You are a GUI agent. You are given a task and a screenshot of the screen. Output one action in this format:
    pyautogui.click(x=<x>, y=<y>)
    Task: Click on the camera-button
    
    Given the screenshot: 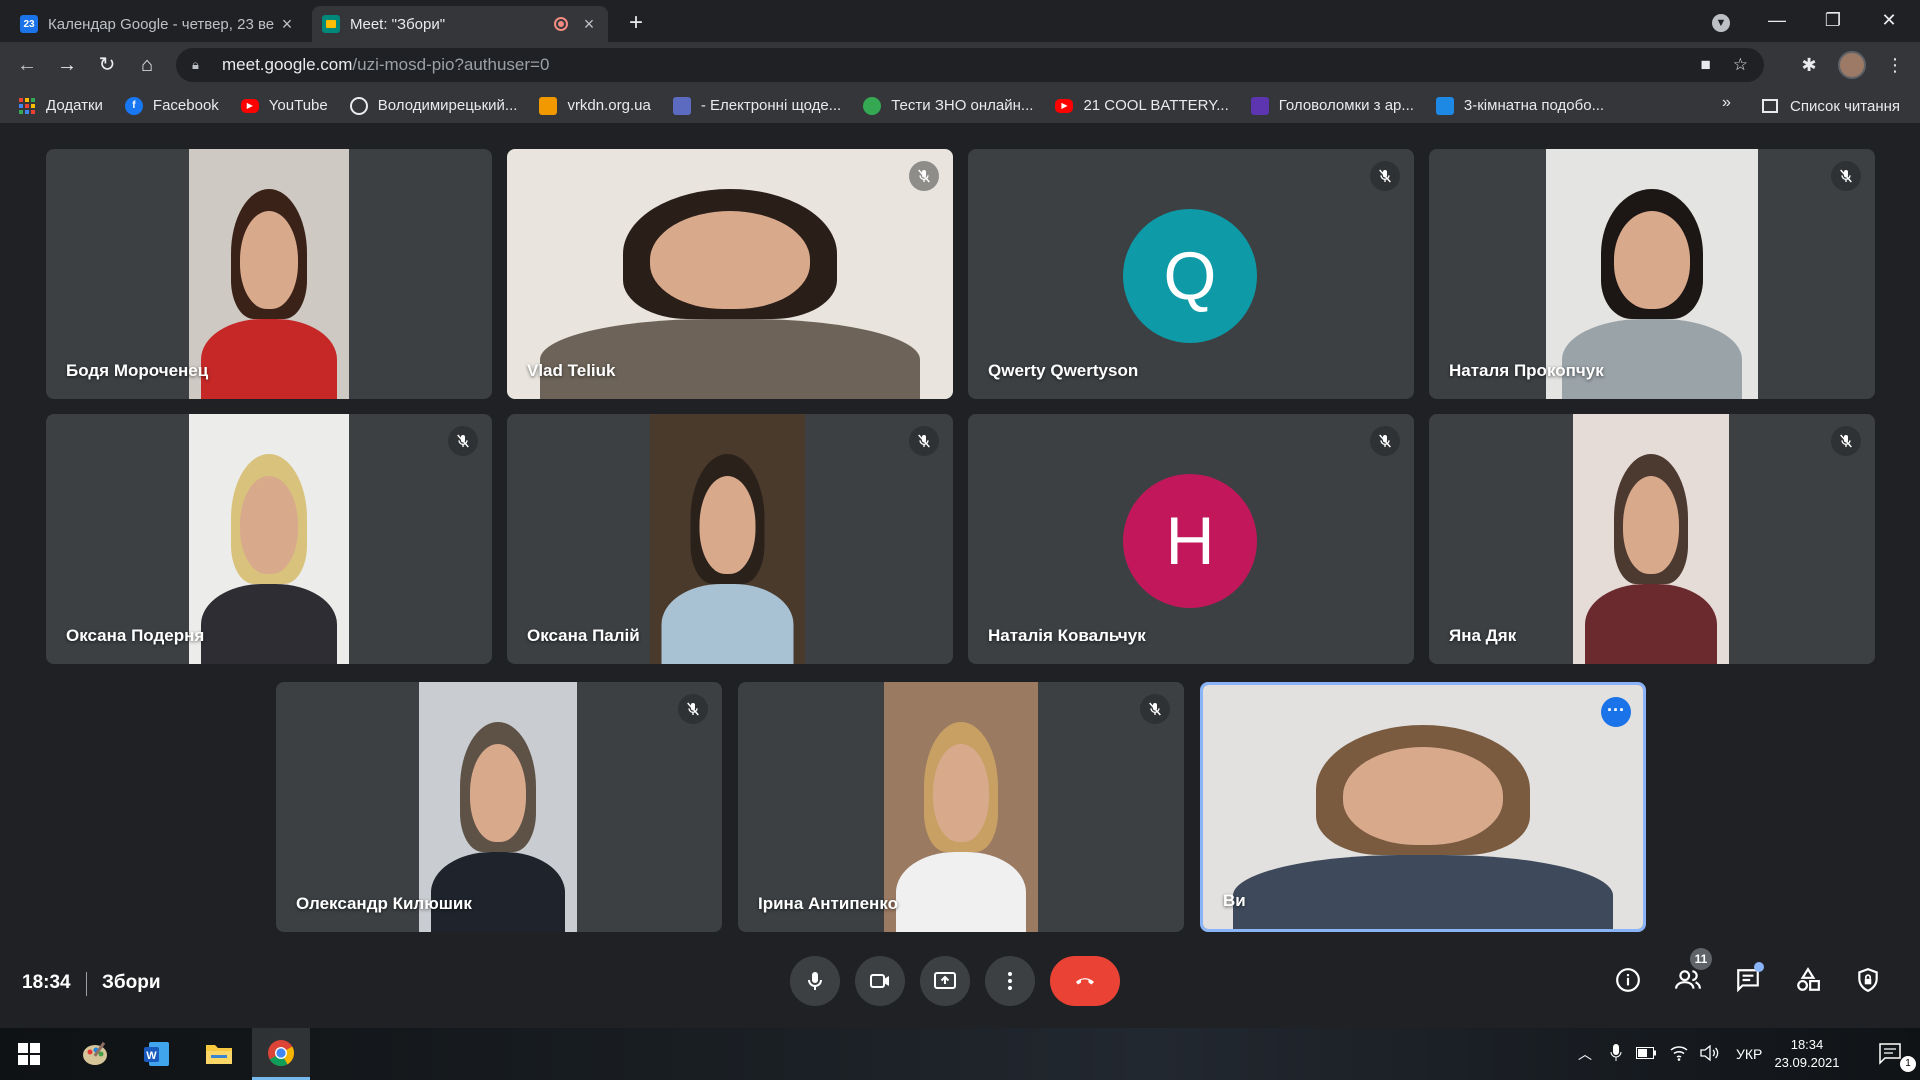 What is the action you would take?
    pyautogui.click(x=880, y=981)
    